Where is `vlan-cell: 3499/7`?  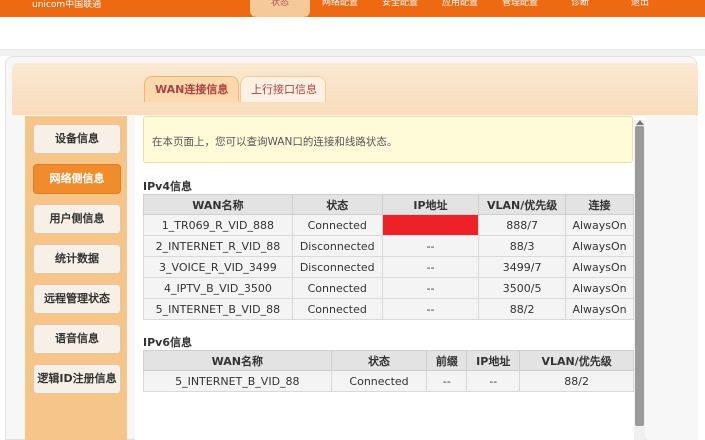 vlan-cell: 3499/7 is located at coordinates (522, 267).